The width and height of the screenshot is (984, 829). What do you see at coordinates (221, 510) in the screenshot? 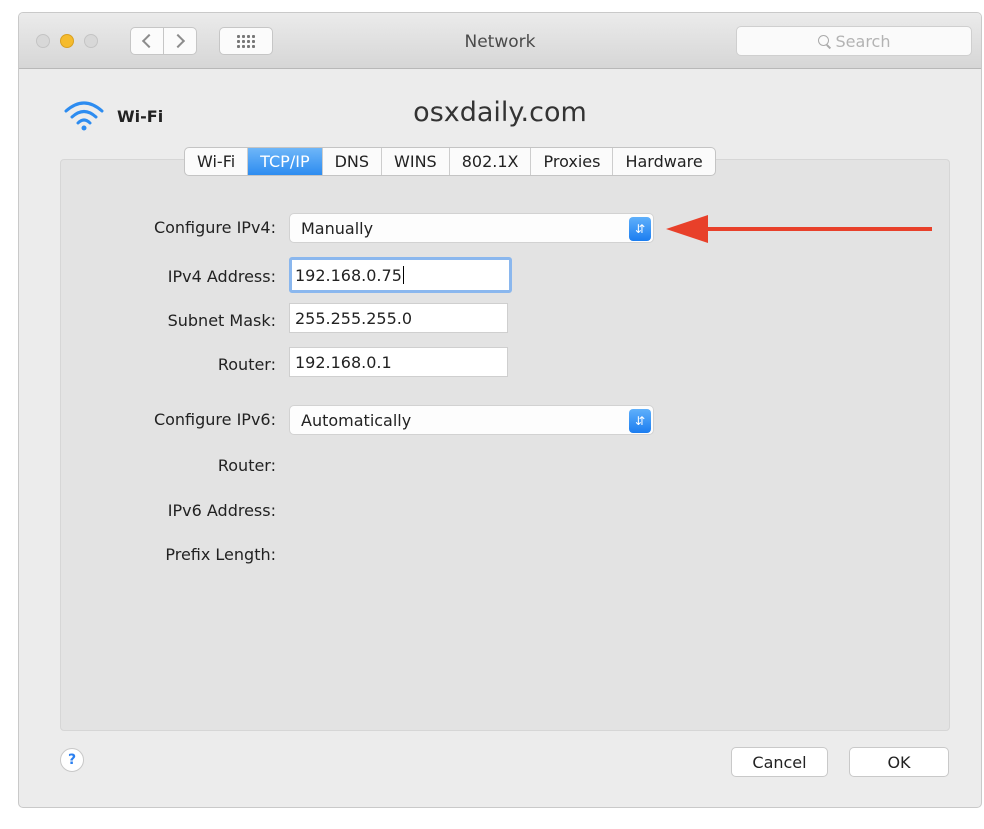
I see `ipv6-address-label: IPv6 Address:` at bounding box center [221, 510].